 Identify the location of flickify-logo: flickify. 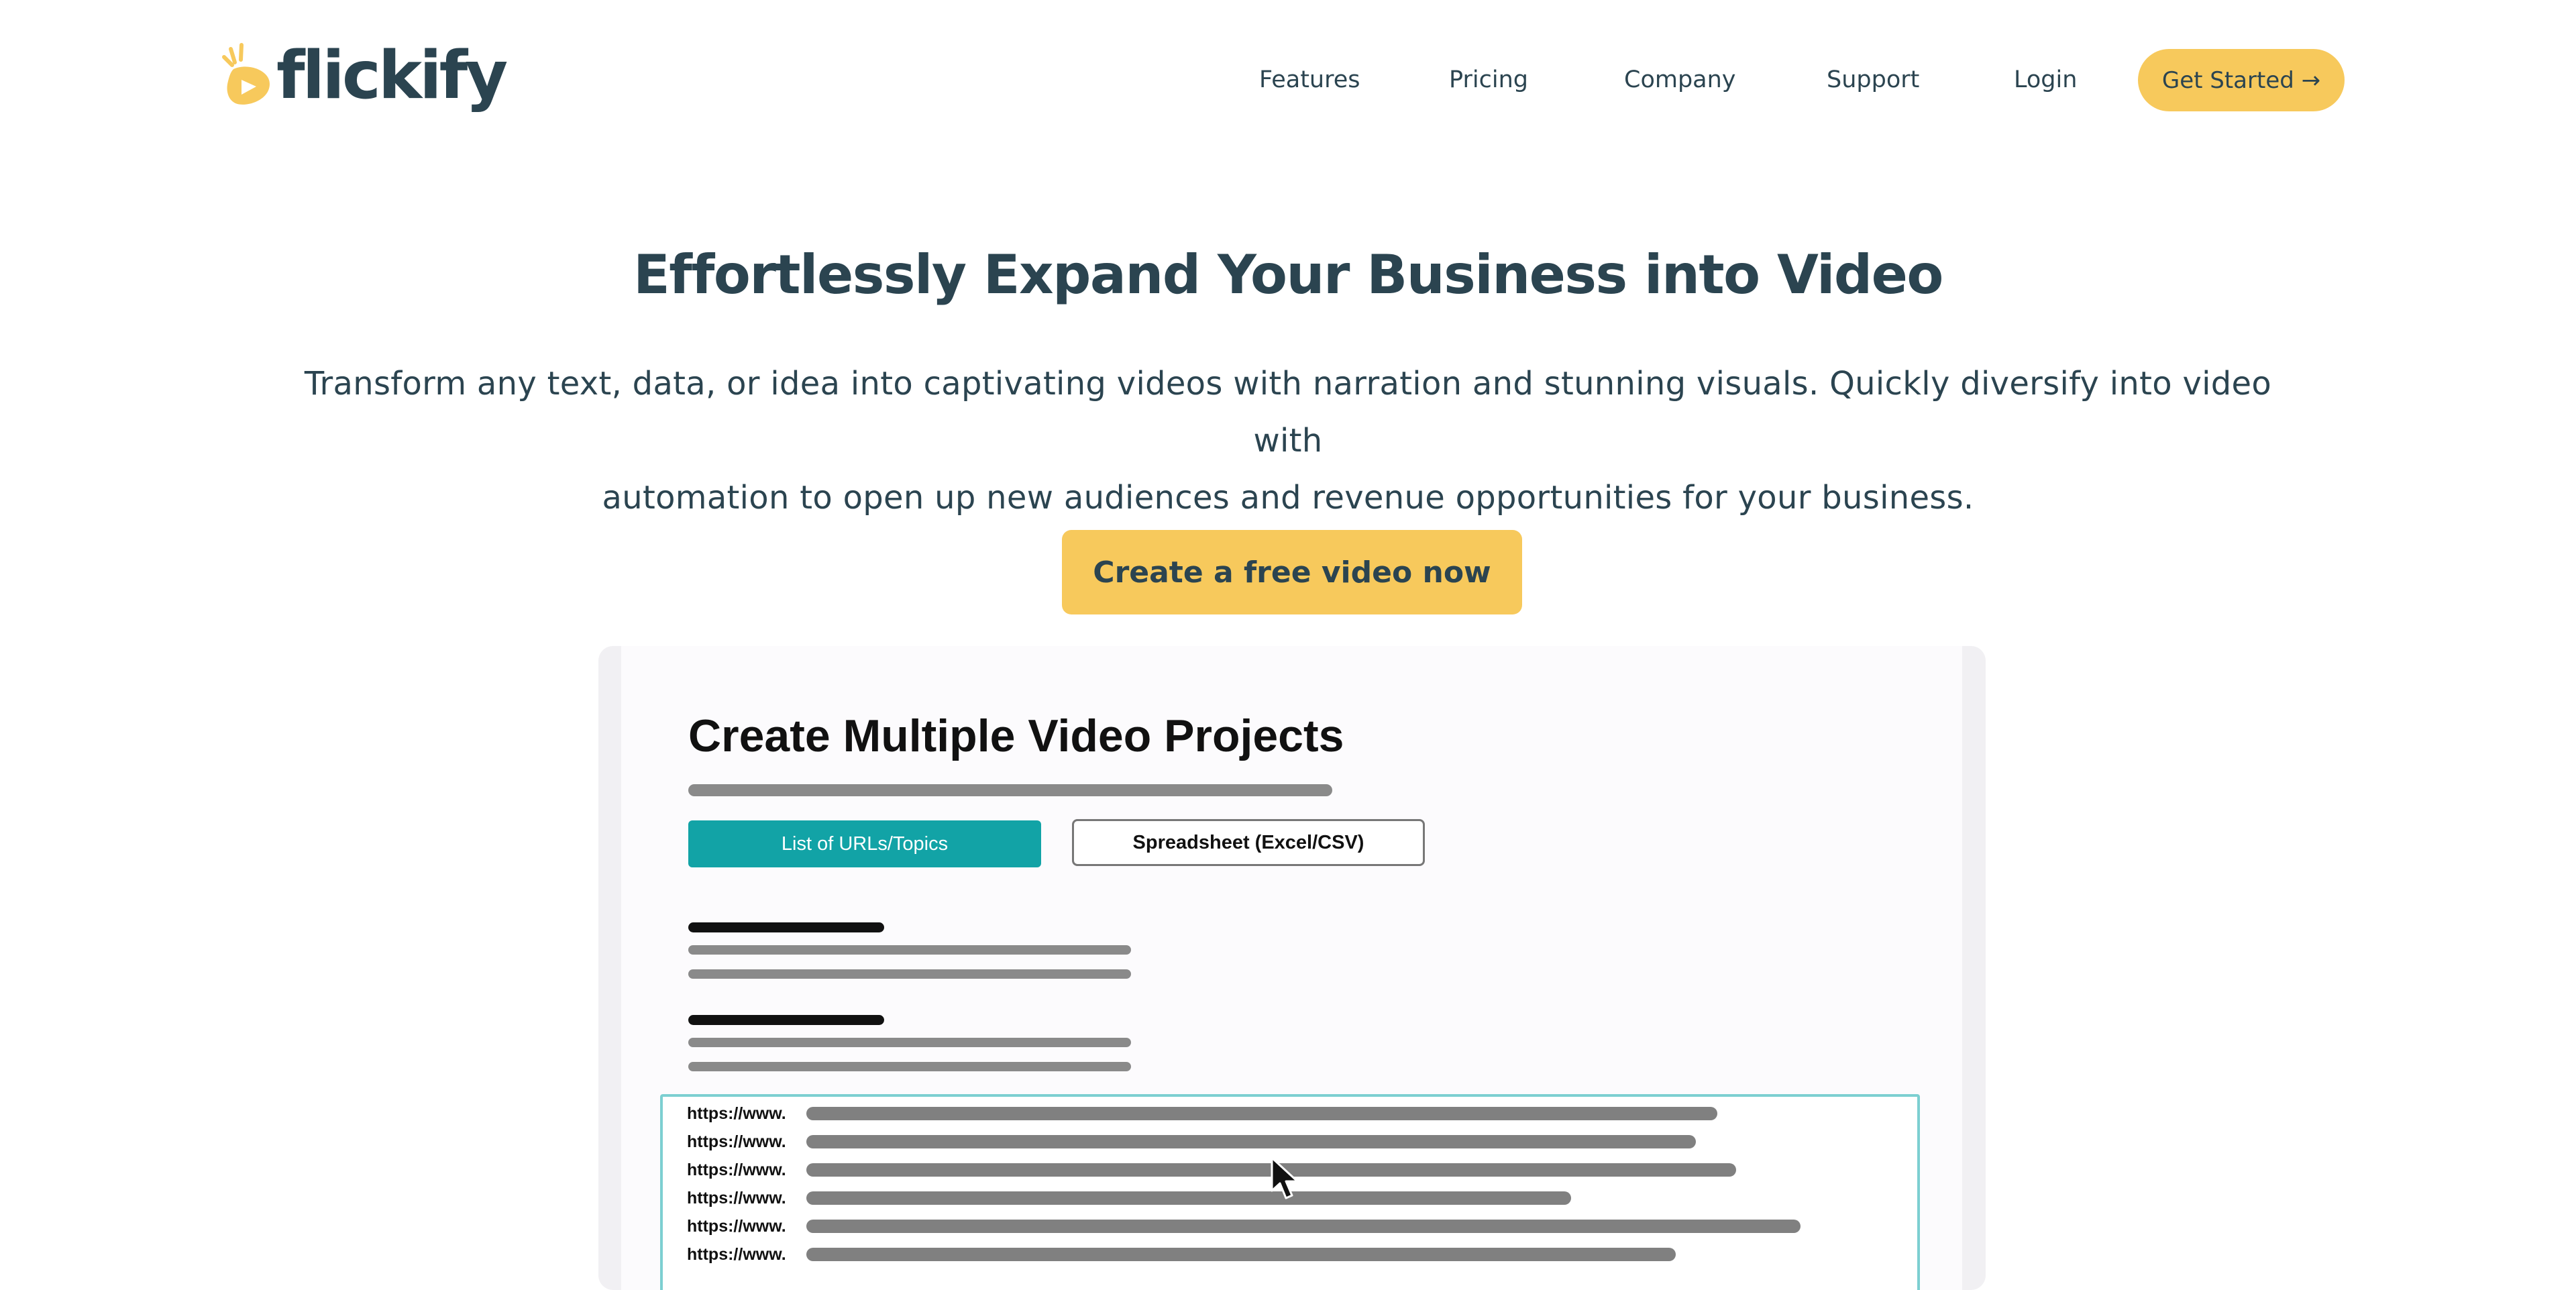
(364, 76).